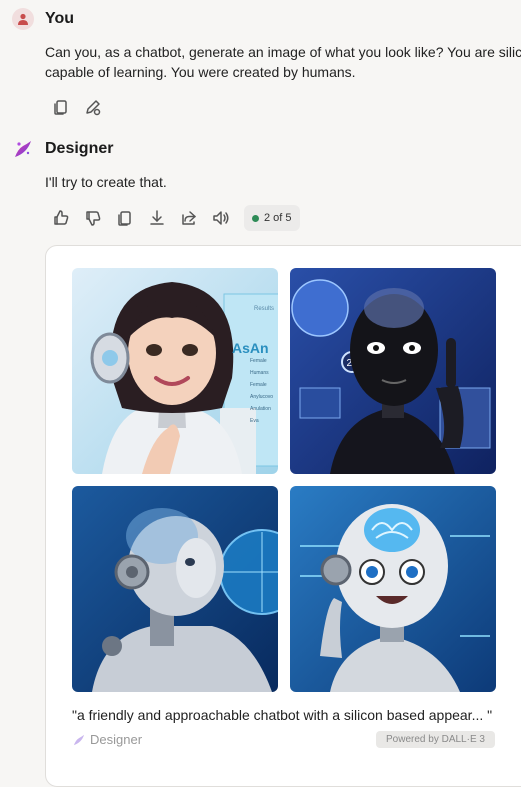 This screenshot has height=787, width=521. I want to click on share-icon, so click(189, 218).